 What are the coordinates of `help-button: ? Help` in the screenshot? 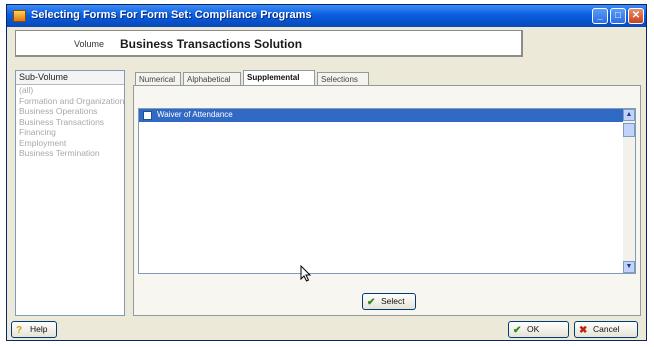 It's located at (34, 329).